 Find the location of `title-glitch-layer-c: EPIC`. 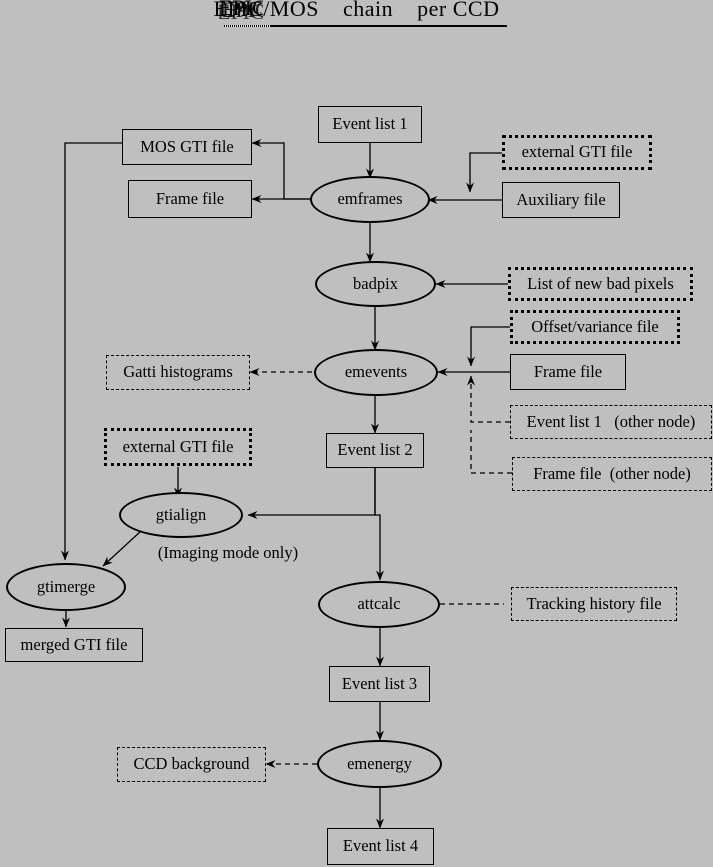

title-glitch-layer-c: EPIC is located at coordinates (241, 10).